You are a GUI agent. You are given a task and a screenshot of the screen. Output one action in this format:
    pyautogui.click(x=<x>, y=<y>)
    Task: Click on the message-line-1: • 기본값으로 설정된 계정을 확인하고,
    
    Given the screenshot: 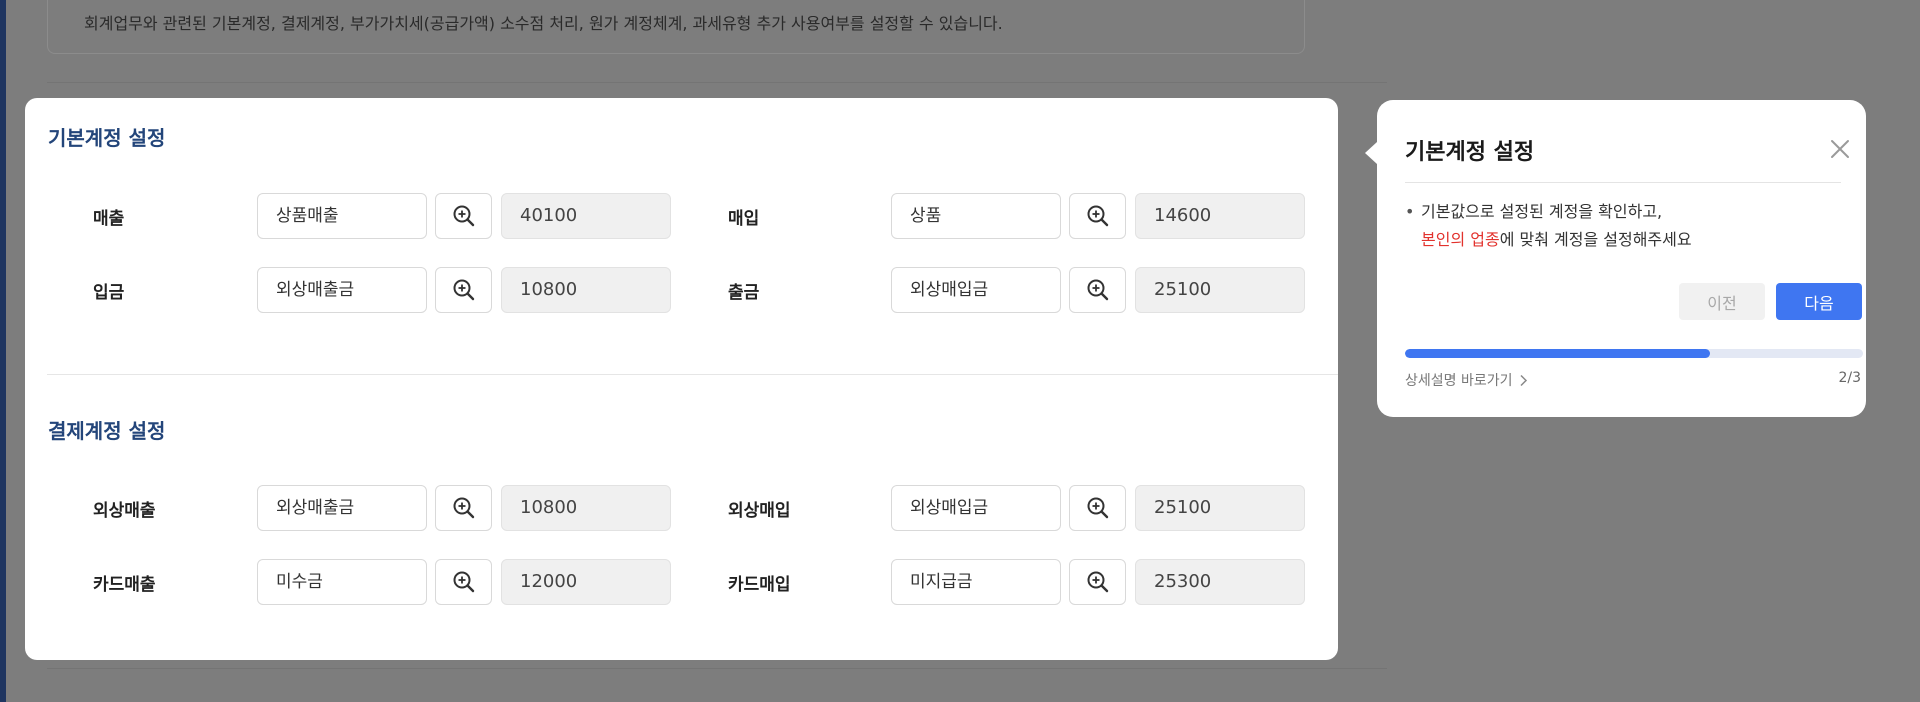 What is the action you would take?
    pyautogui.click(x=1625, y=212)
    